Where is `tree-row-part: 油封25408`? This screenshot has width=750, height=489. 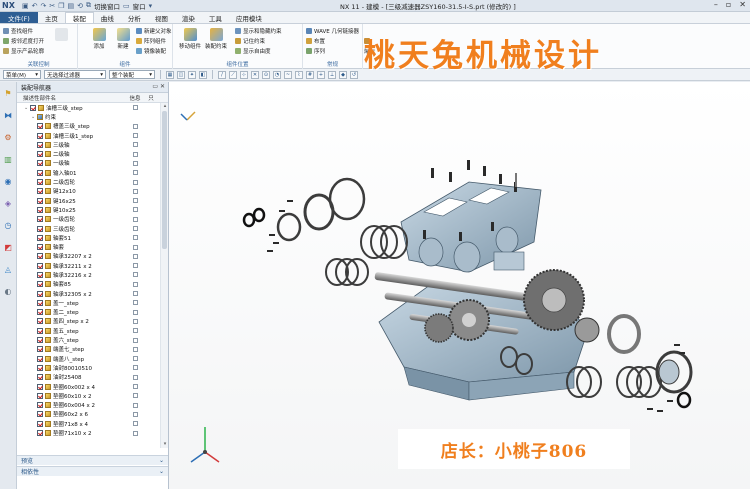
tree-row-part: 油封25408 is located at coordinates (88, 377).